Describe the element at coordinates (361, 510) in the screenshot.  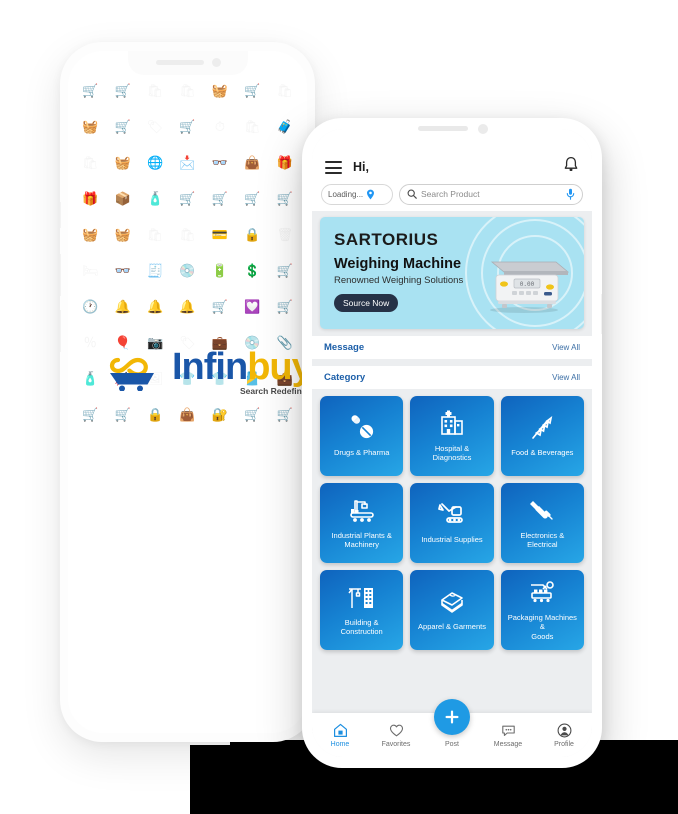
I see `factory-conveyor-icon` at that location.